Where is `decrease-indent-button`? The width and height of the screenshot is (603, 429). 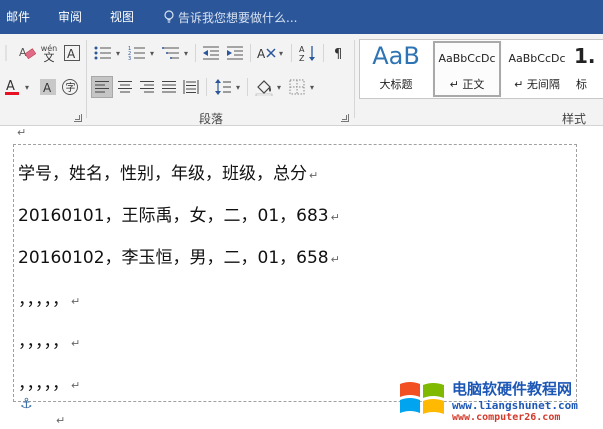 decrease-indent-button is located at coordinates (211, 53).